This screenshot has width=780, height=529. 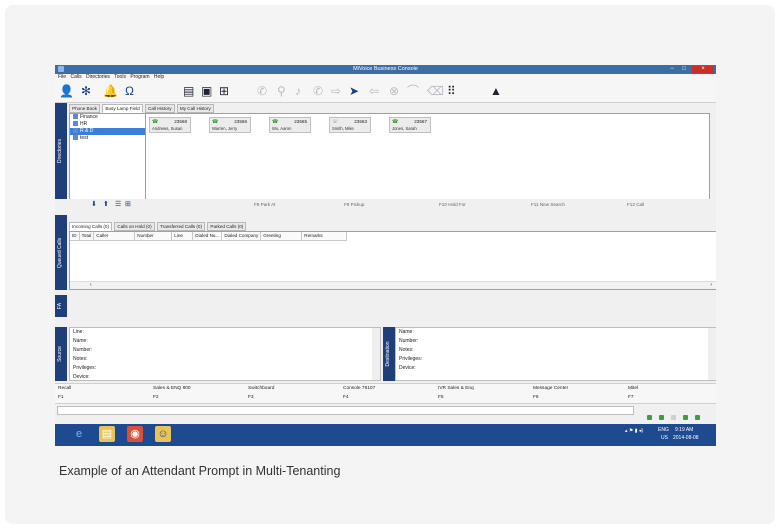 I want to click on tray-time: 9:19 AM, so click(x=684, y=430).